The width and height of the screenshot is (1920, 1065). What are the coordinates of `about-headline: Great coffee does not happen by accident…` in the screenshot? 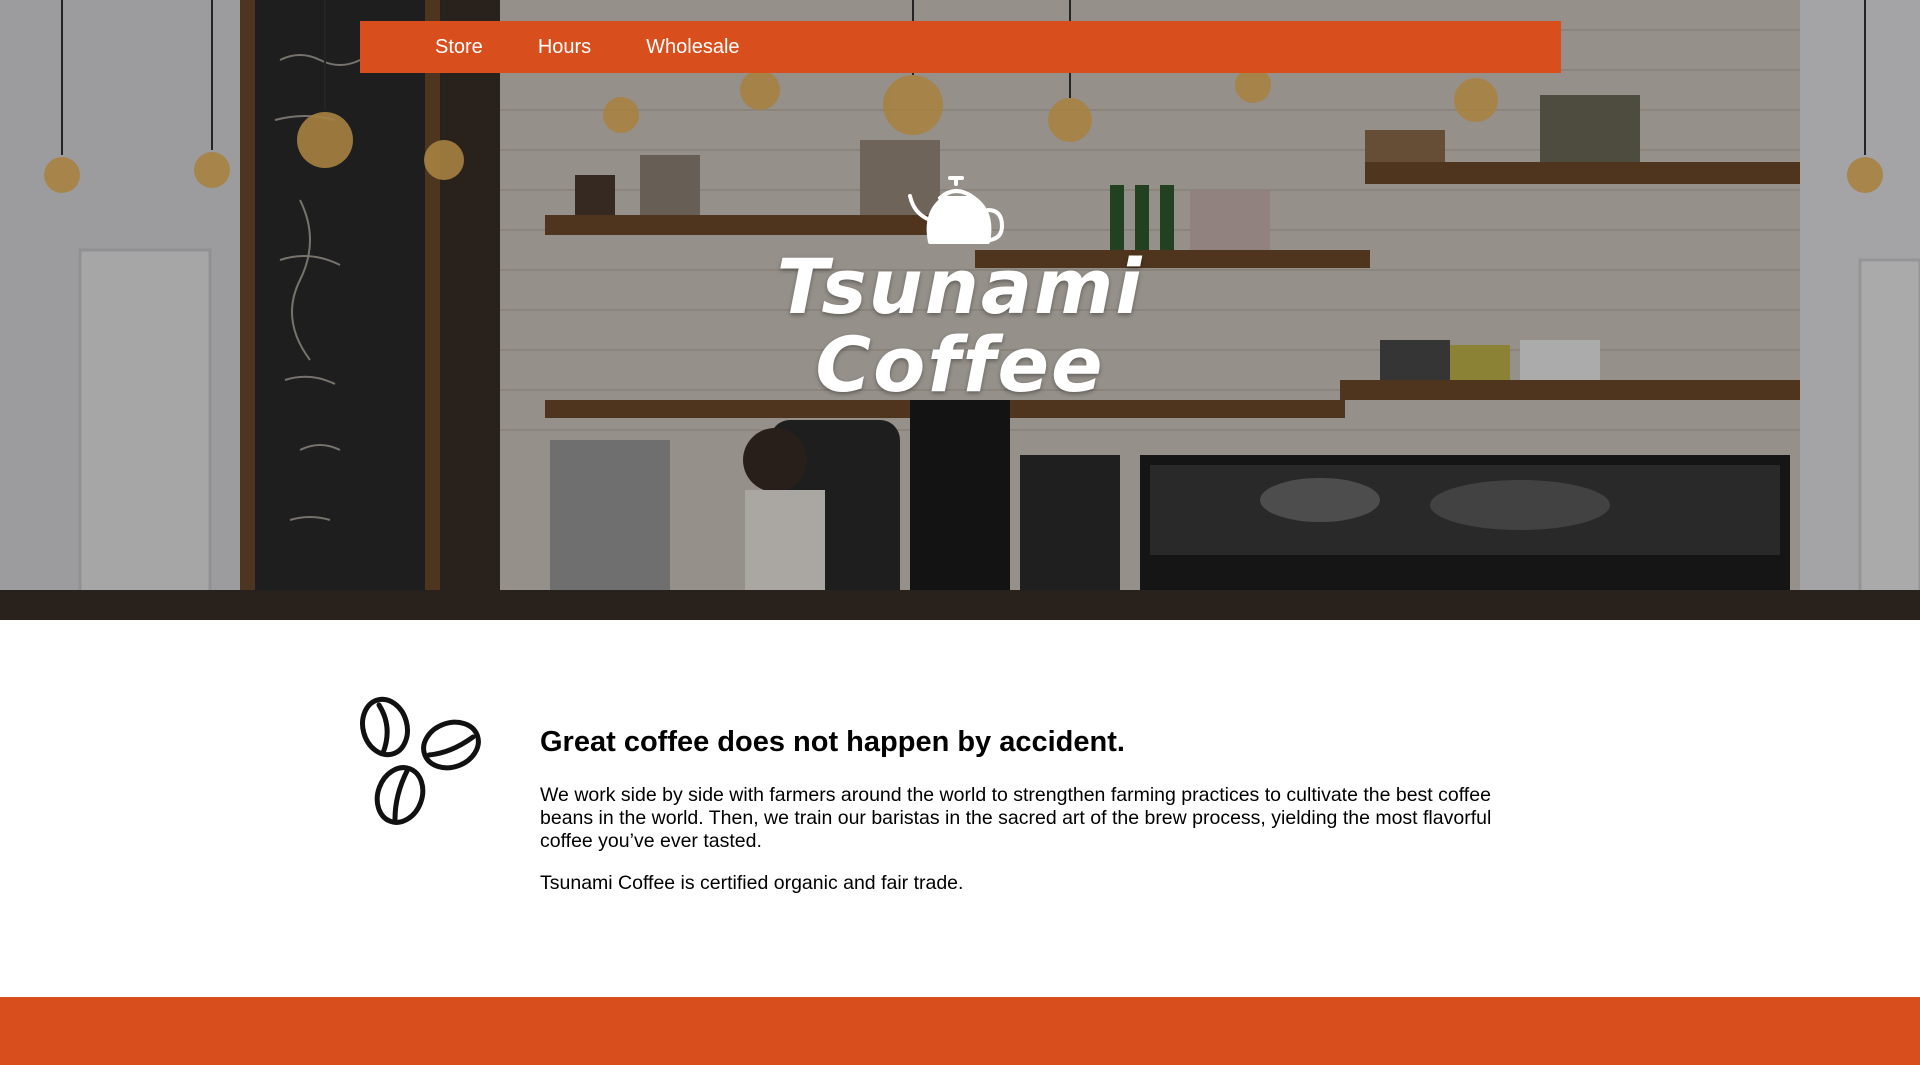 It's located at (832, 742).